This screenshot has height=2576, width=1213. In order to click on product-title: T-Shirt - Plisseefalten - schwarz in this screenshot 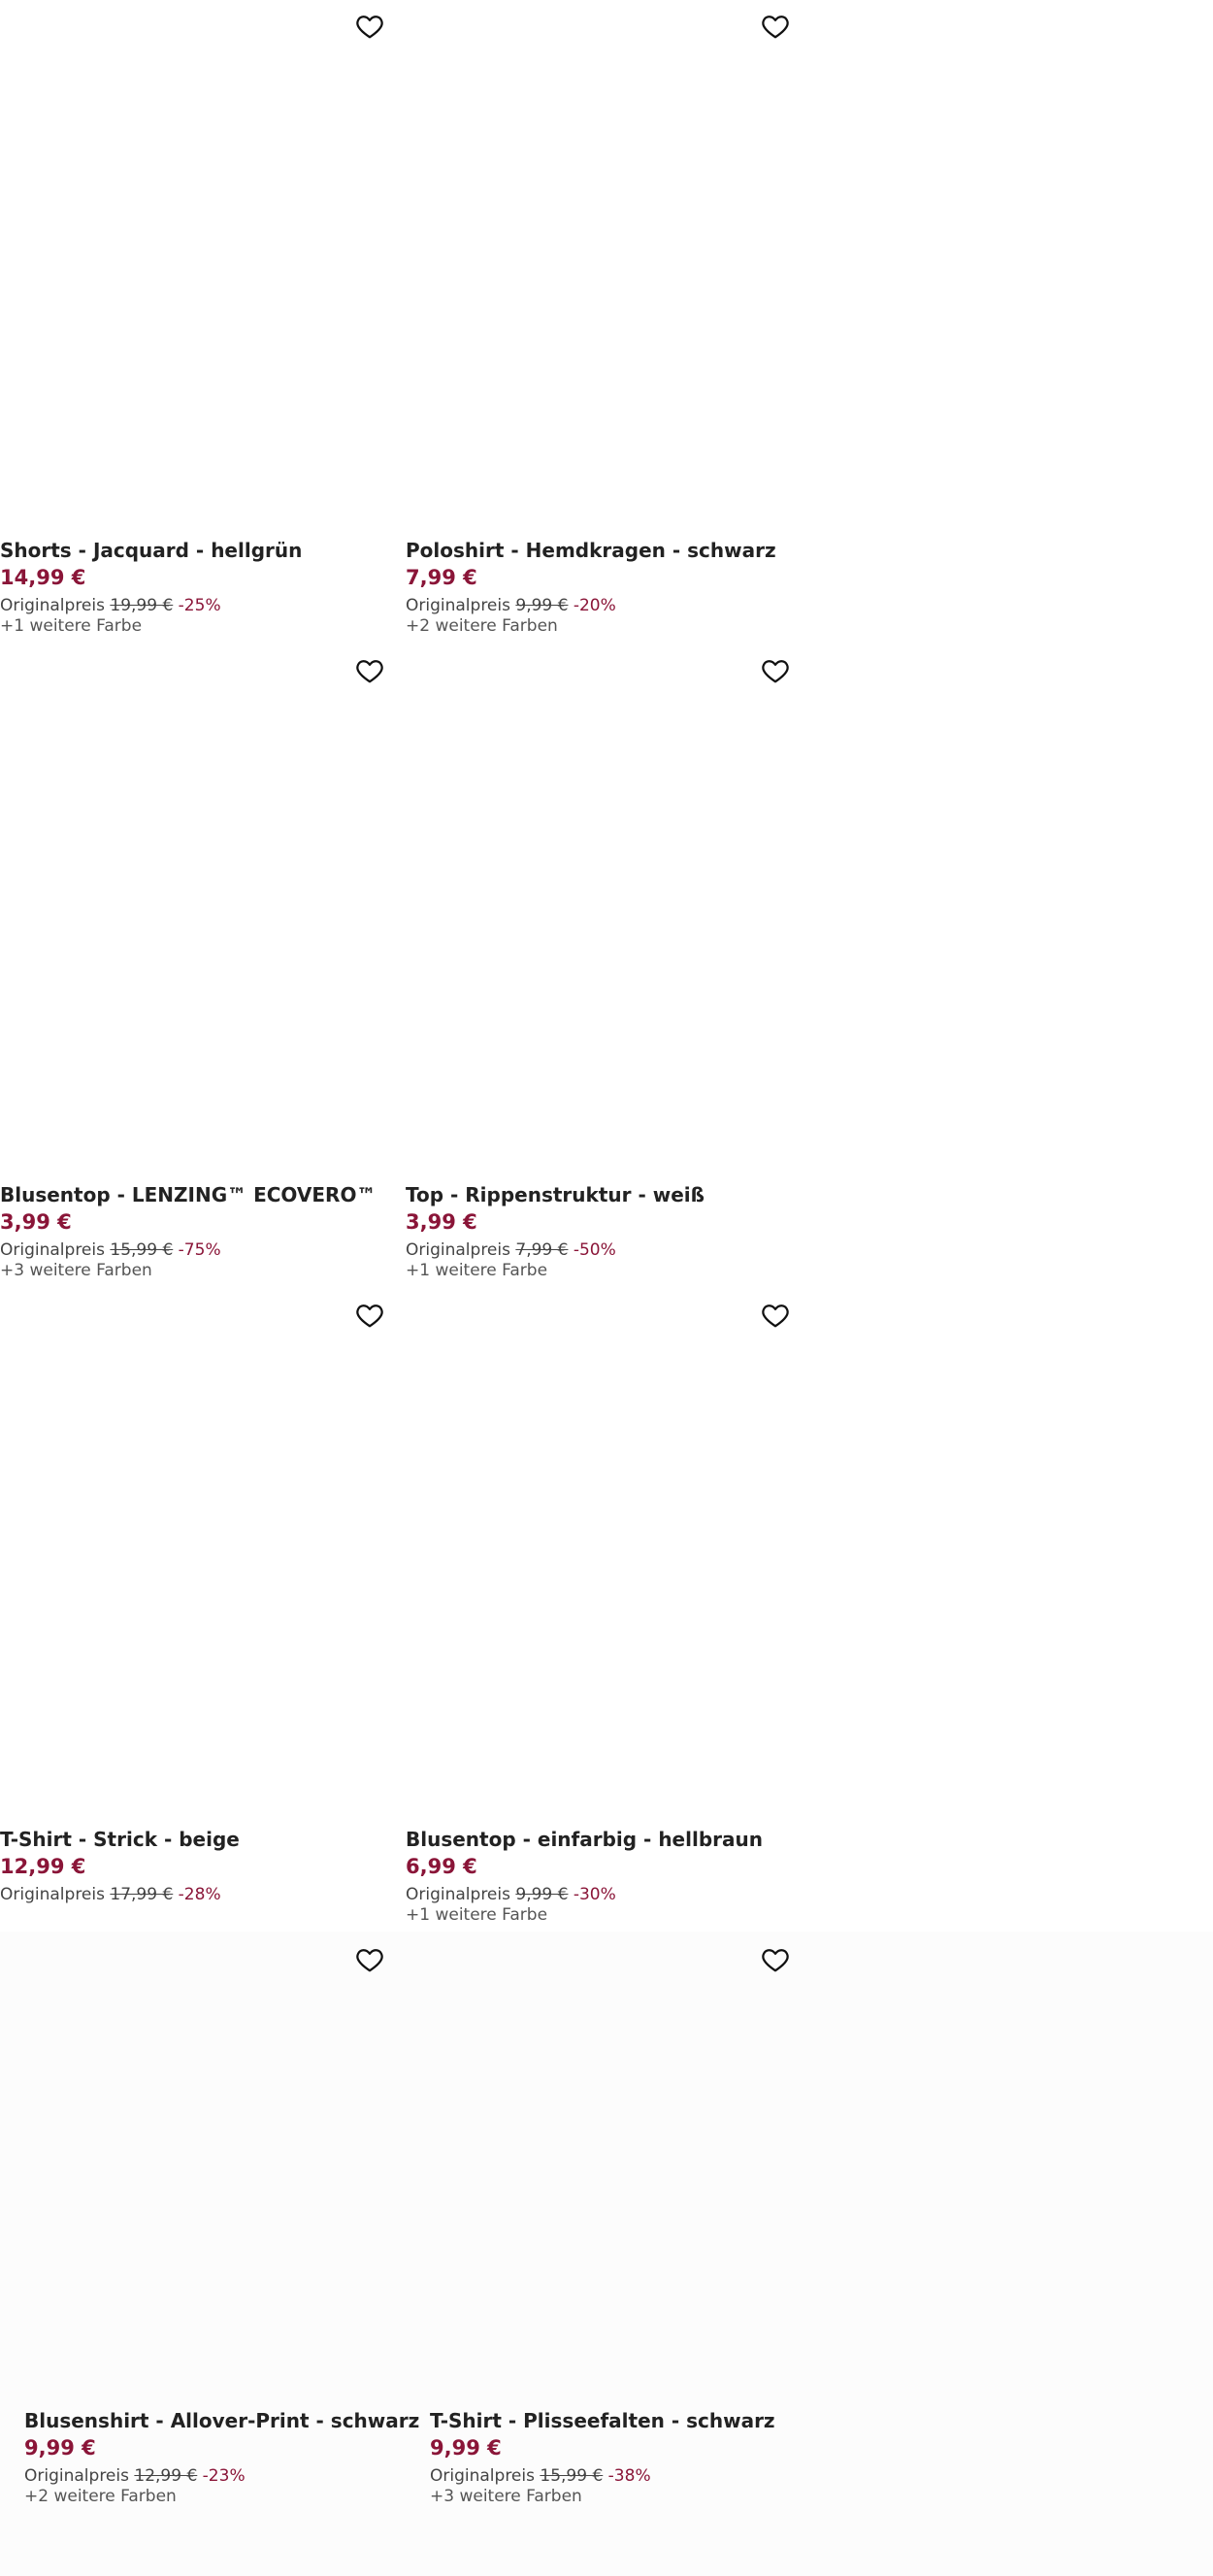, I will do `click(629, 2420)`.